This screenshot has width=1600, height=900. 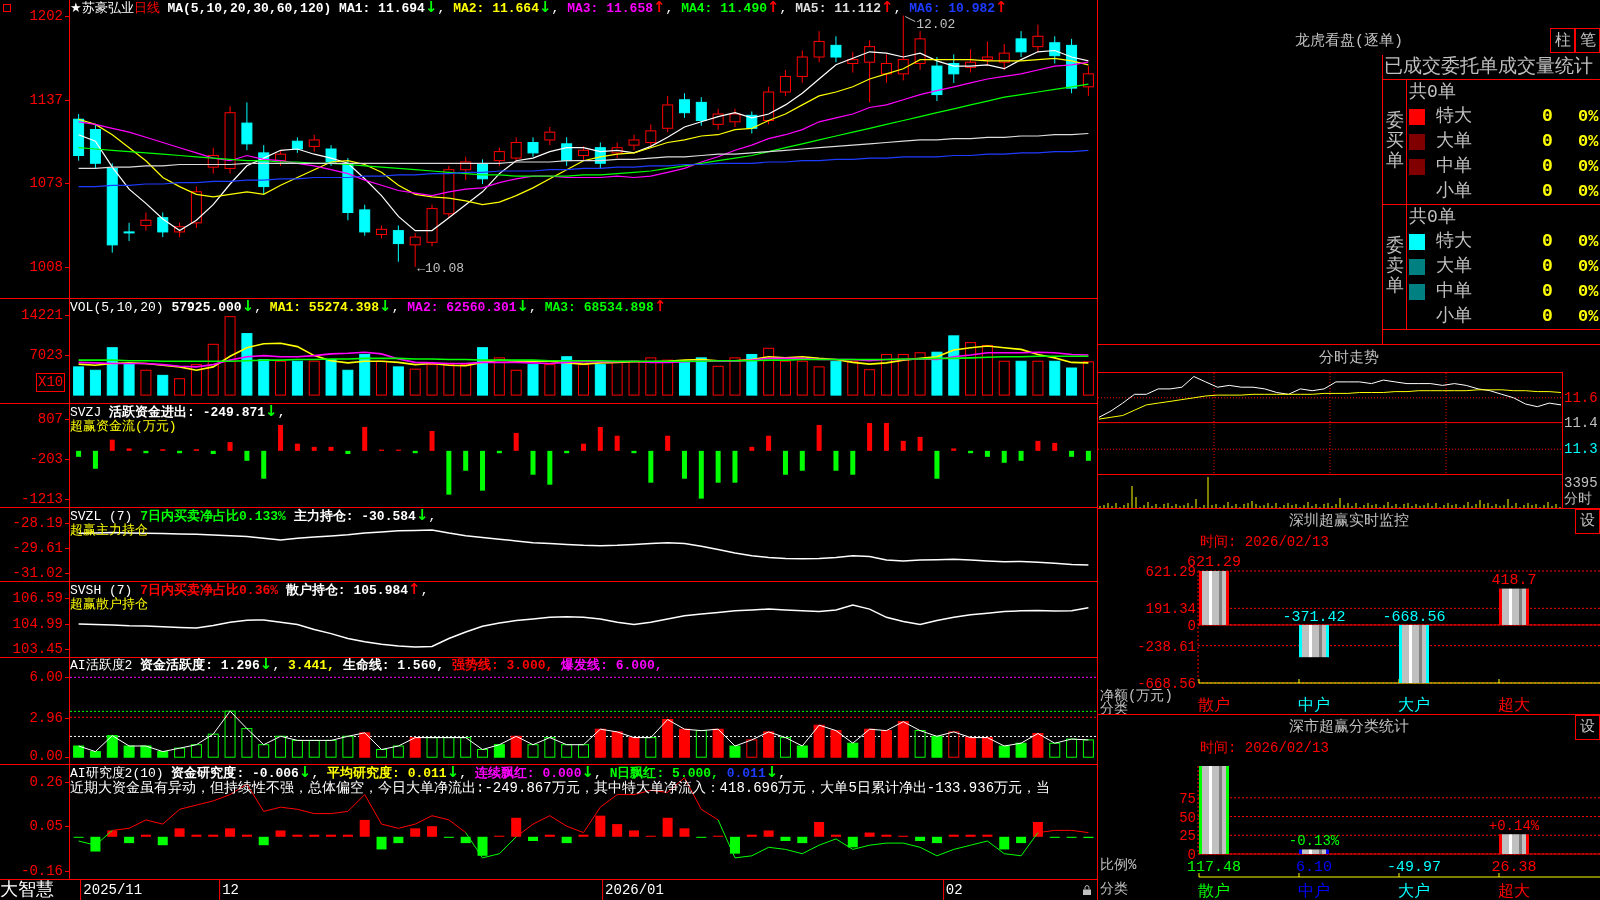 I want to click on axis-label: -203, so click(x=46, y=458).